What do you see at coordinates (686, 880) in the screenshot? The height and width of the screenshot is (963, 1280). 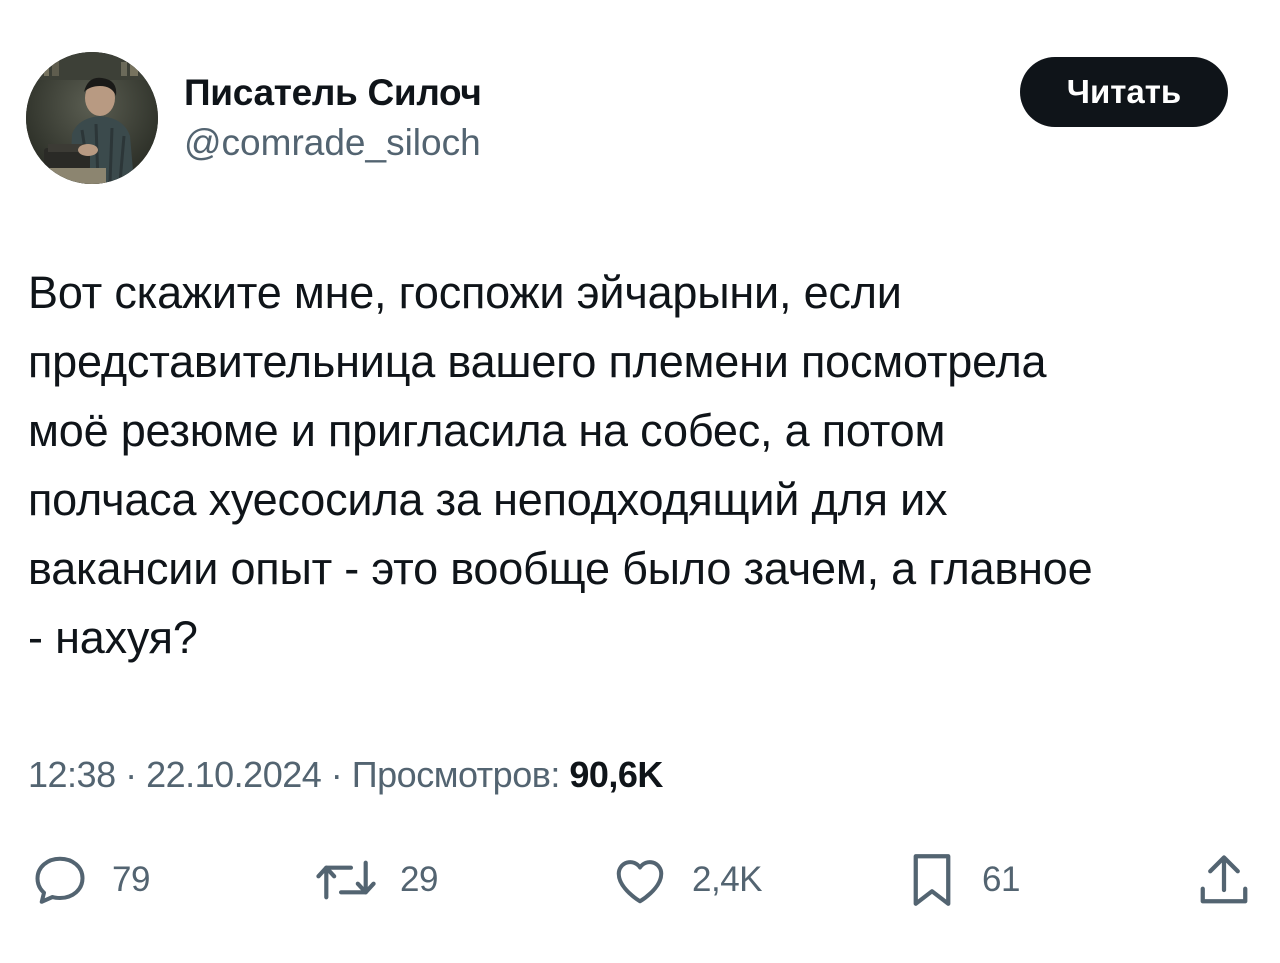 I see `like-button: 2,4K` at bounding box center [686, 880].